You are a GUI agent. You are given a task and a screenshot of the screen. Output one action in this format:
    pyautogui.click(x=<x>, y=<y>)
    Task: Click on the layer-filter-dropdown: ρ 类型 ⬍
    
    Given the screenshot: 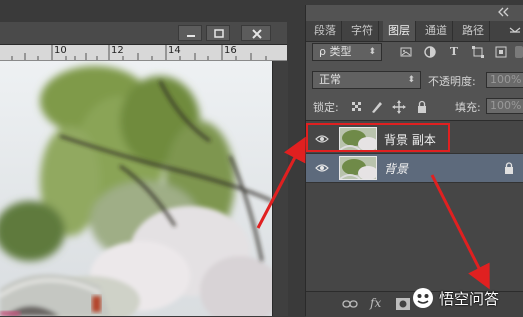 What is the action you would take?
    pyautogui.click(x=347, y=52)
    